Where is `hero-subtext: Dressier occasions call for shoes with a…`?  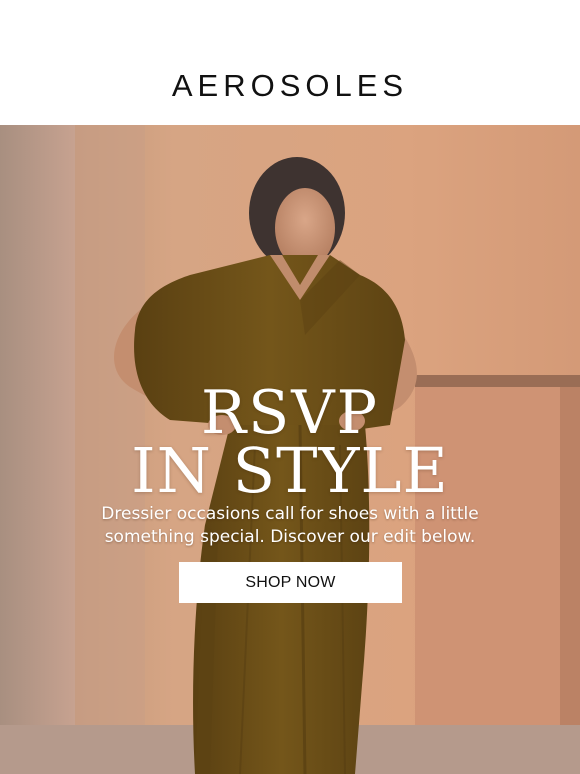
hero-subtext: Dressier occasions call for shoes with a… is located at coordinates (290, 526).